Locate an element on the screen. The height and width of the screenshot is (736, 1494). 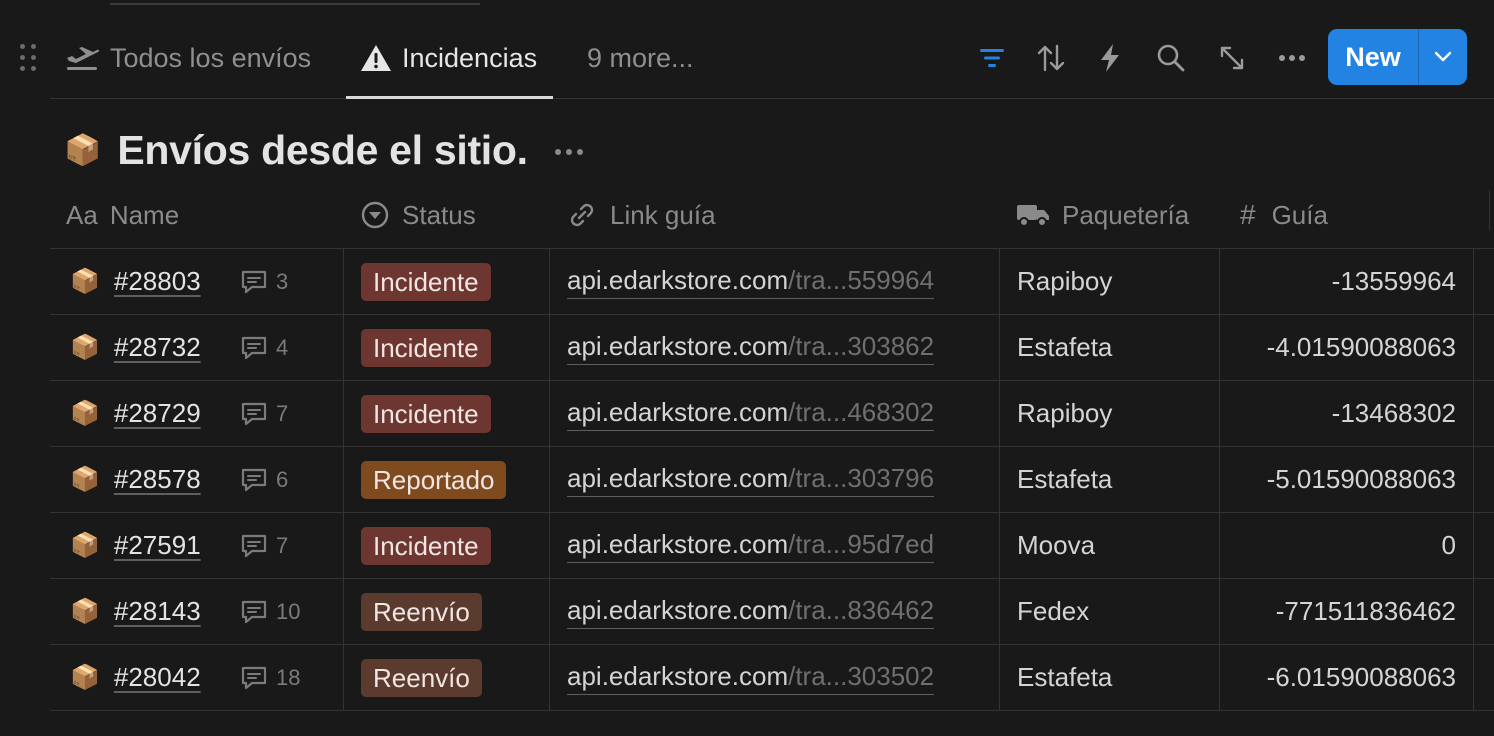
tab-incidencias: Incidencias is located at coordinates (450, 58).